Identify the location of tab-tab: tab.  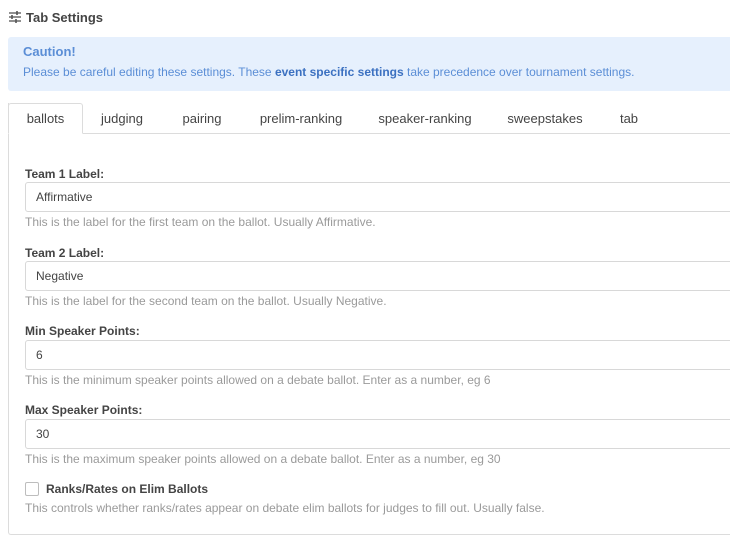
(629, 118).